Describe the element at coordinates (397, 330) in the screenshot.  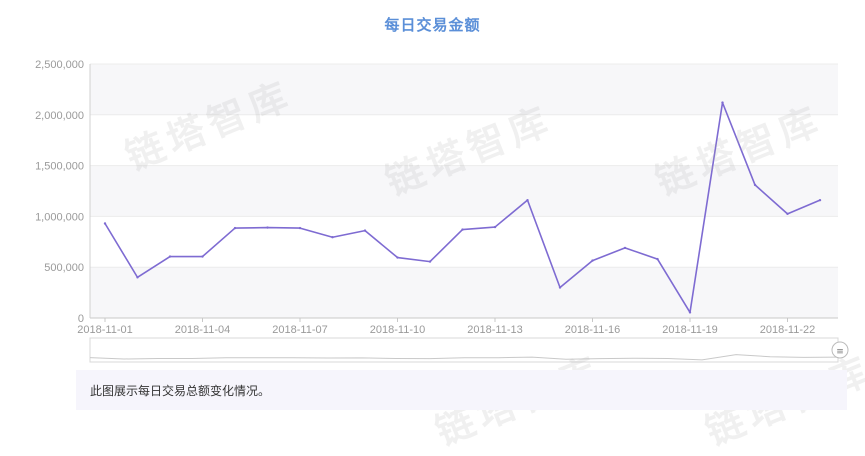
I see `x-tick-label: 2018-11-10` at that location.